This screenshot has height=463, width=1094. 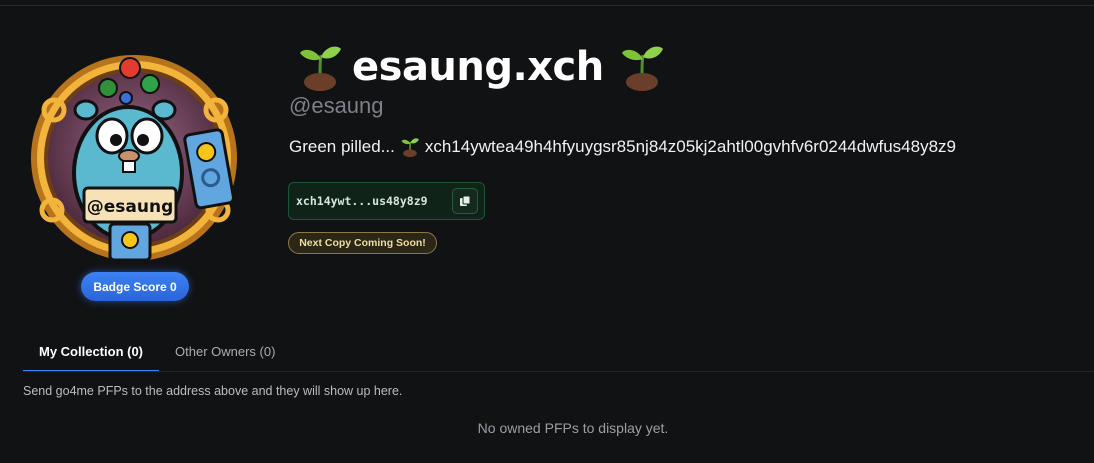 I want to click on avatar: @esaung, so click(x=136, y=154).